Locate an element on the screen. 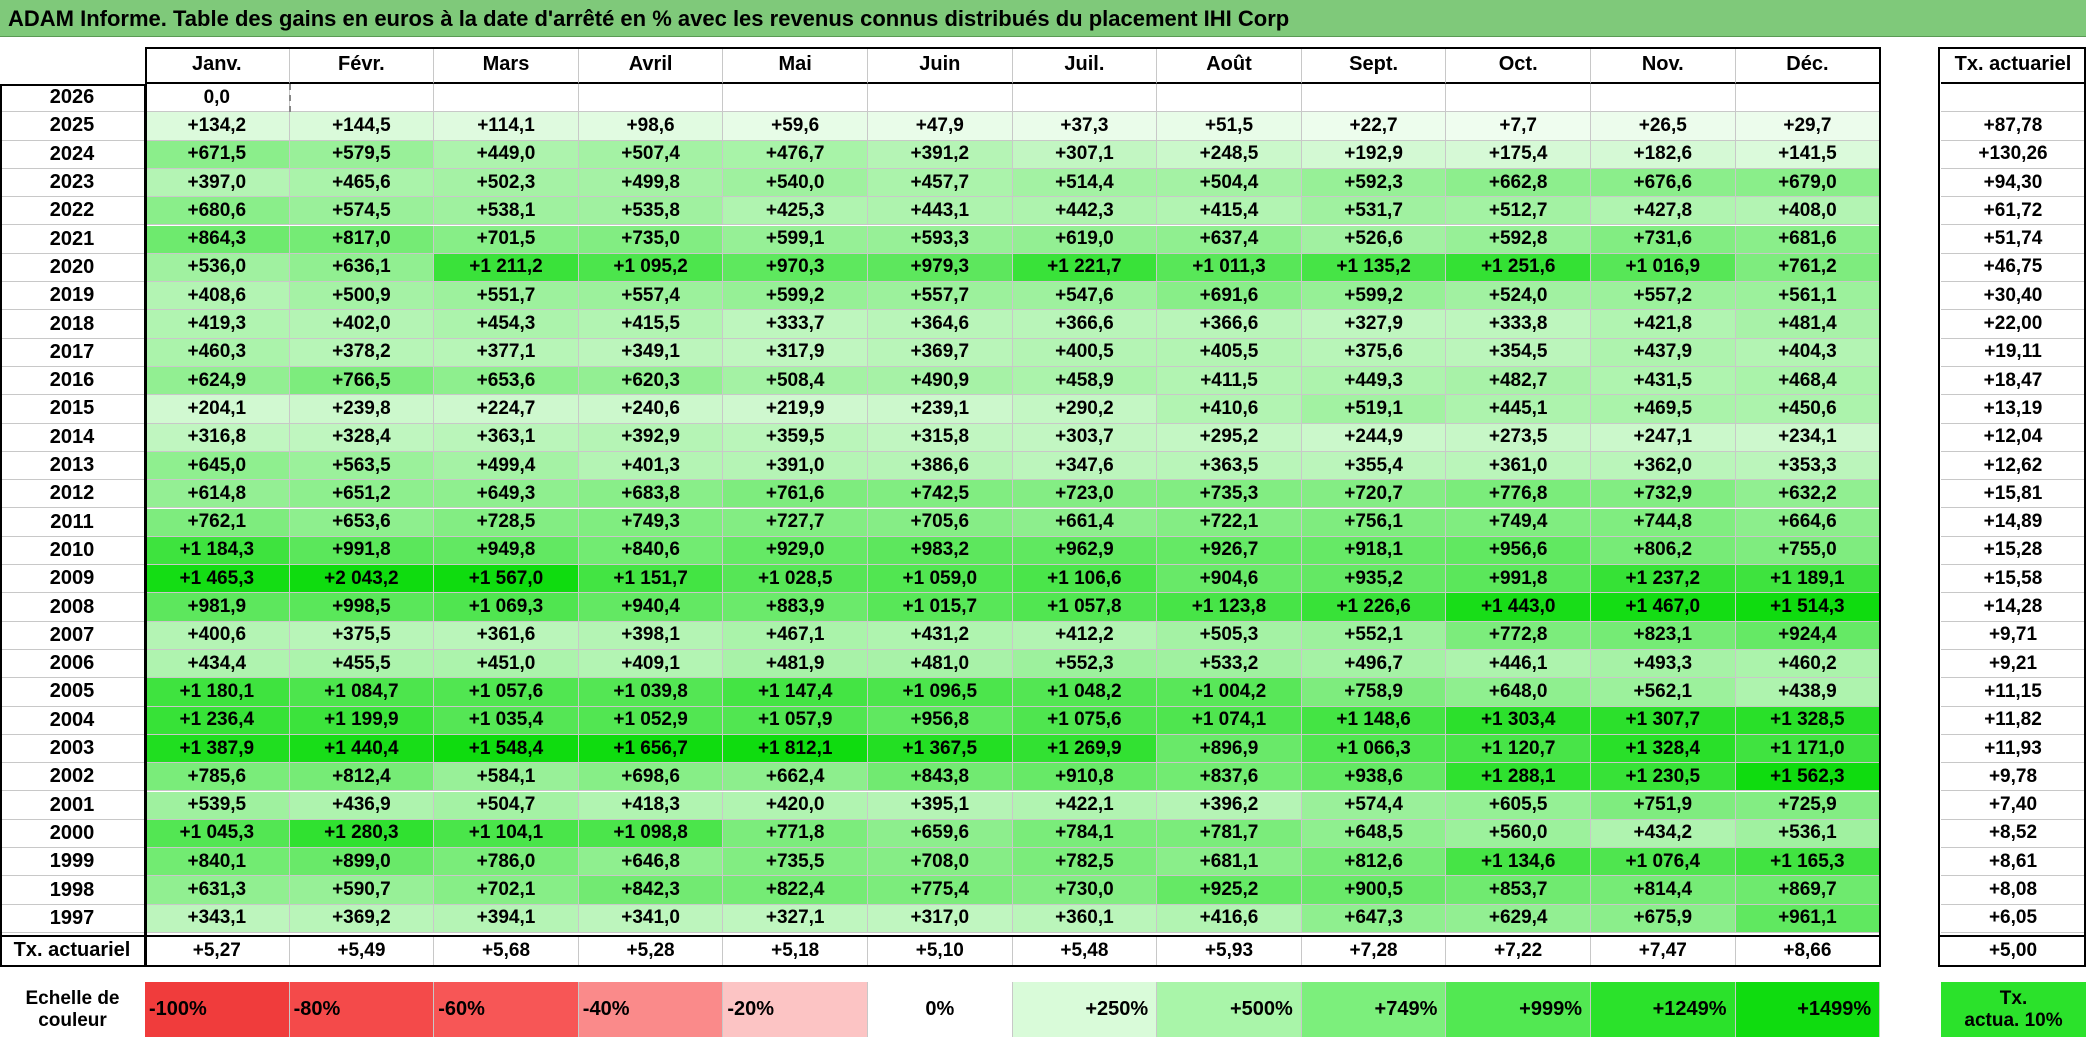 The width and height of the screenshot is (2086, 1037). table-cell: +51,5 is located at coordinates (1229, 126).